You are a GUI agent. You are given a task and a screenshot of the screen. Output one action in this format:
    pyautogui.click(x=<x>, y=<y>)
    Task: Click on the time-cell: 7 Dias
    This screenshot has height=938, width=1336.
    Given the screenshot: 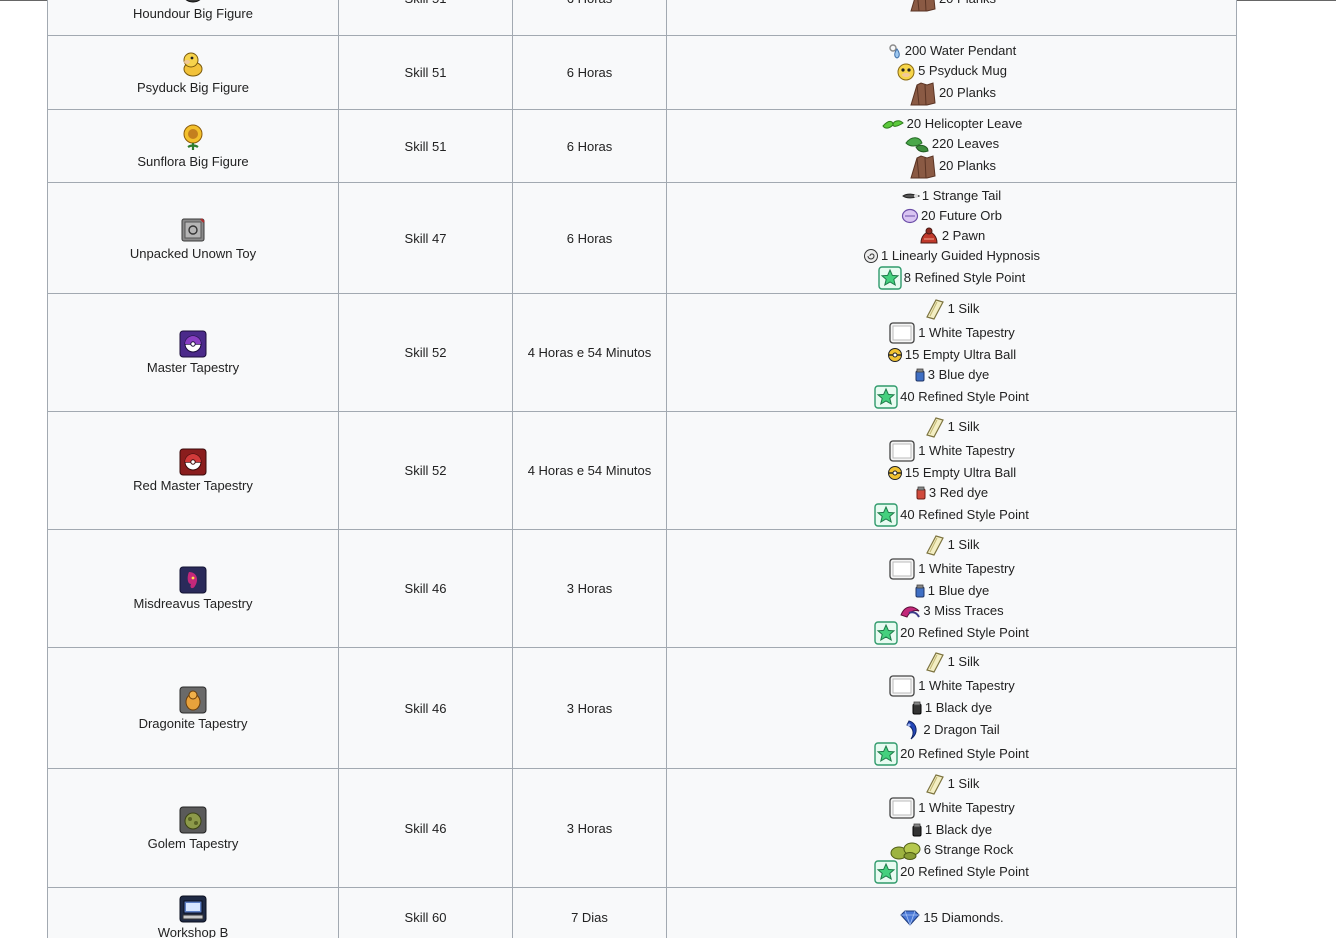 What is the action you would take?
    pyautogui.click(x=589, y=913)
    